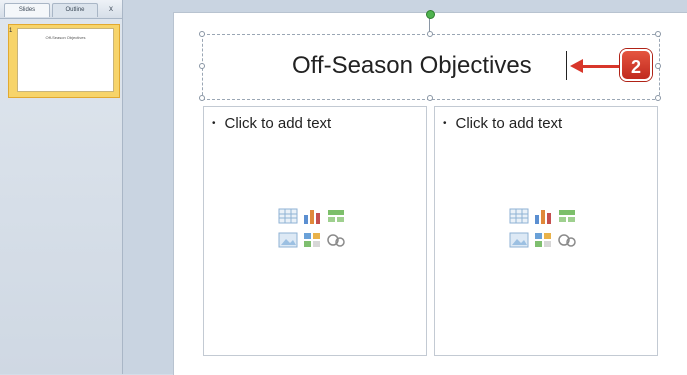 The width and height of the screenshot is (687, 375). I want to click on close-pane-icon: x, so click(111, 9).